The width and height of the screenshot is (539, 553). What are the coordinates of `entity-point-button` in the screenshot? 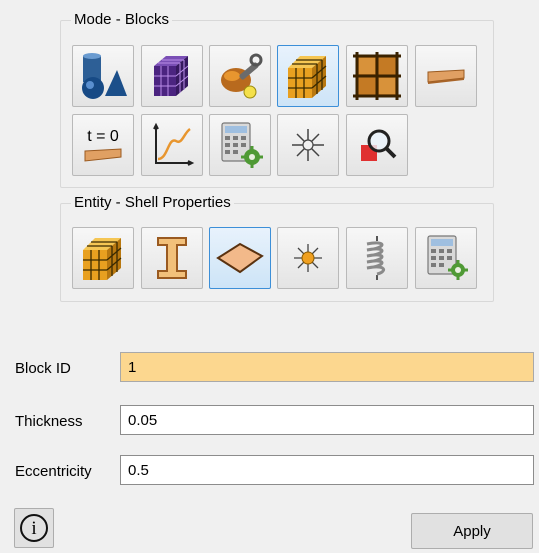 It's located at (308, 258).